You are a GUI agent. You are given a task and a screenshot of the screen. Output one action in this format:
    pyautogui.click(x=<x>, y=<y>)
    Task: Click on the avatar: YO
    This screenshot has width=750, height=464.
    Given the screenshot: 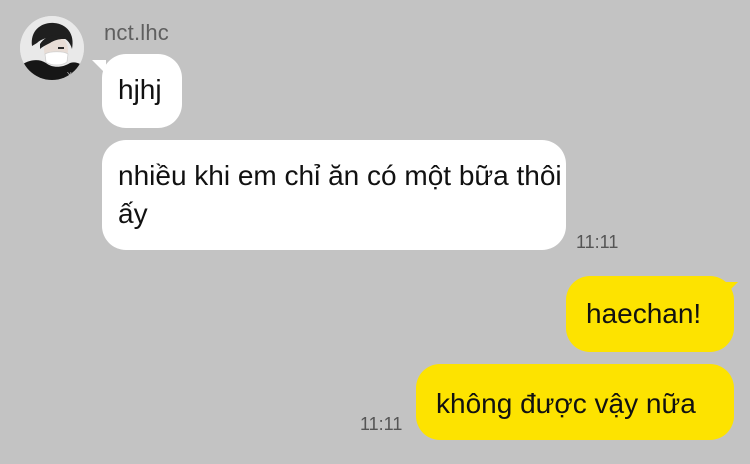 What is the action you would take?
    pyautogui.click(x=52, y=48)
    